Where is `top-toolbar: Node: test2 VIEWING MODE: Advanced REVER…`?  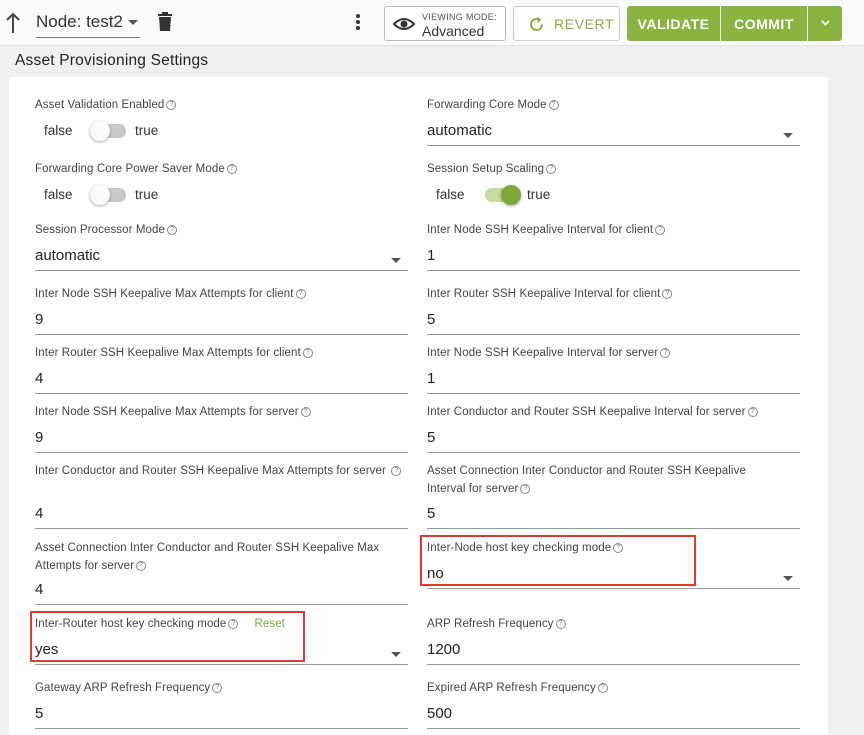 top-toolbar: Node: test2 VIEWING MODE: Advanced REVER… is located at coordinates (432, 23).